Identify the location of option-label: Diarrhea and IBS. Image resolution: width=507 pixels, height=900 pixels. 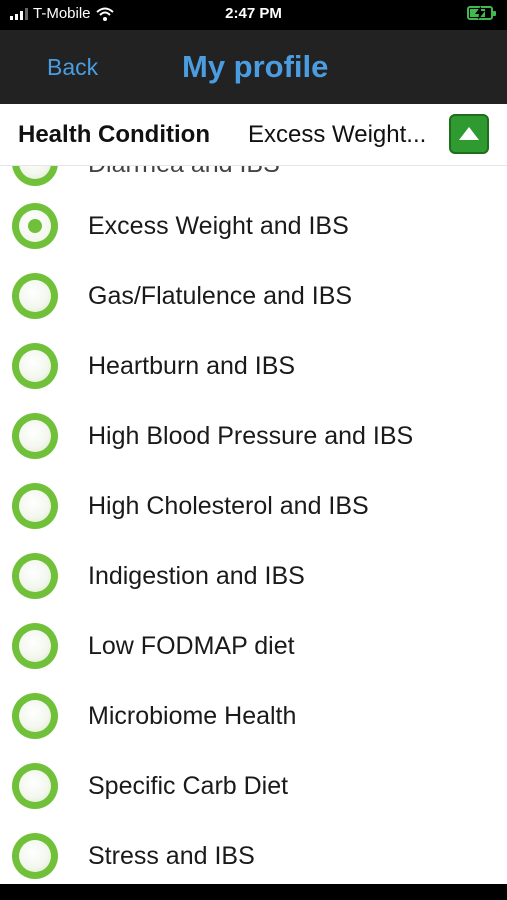
(184, 172).